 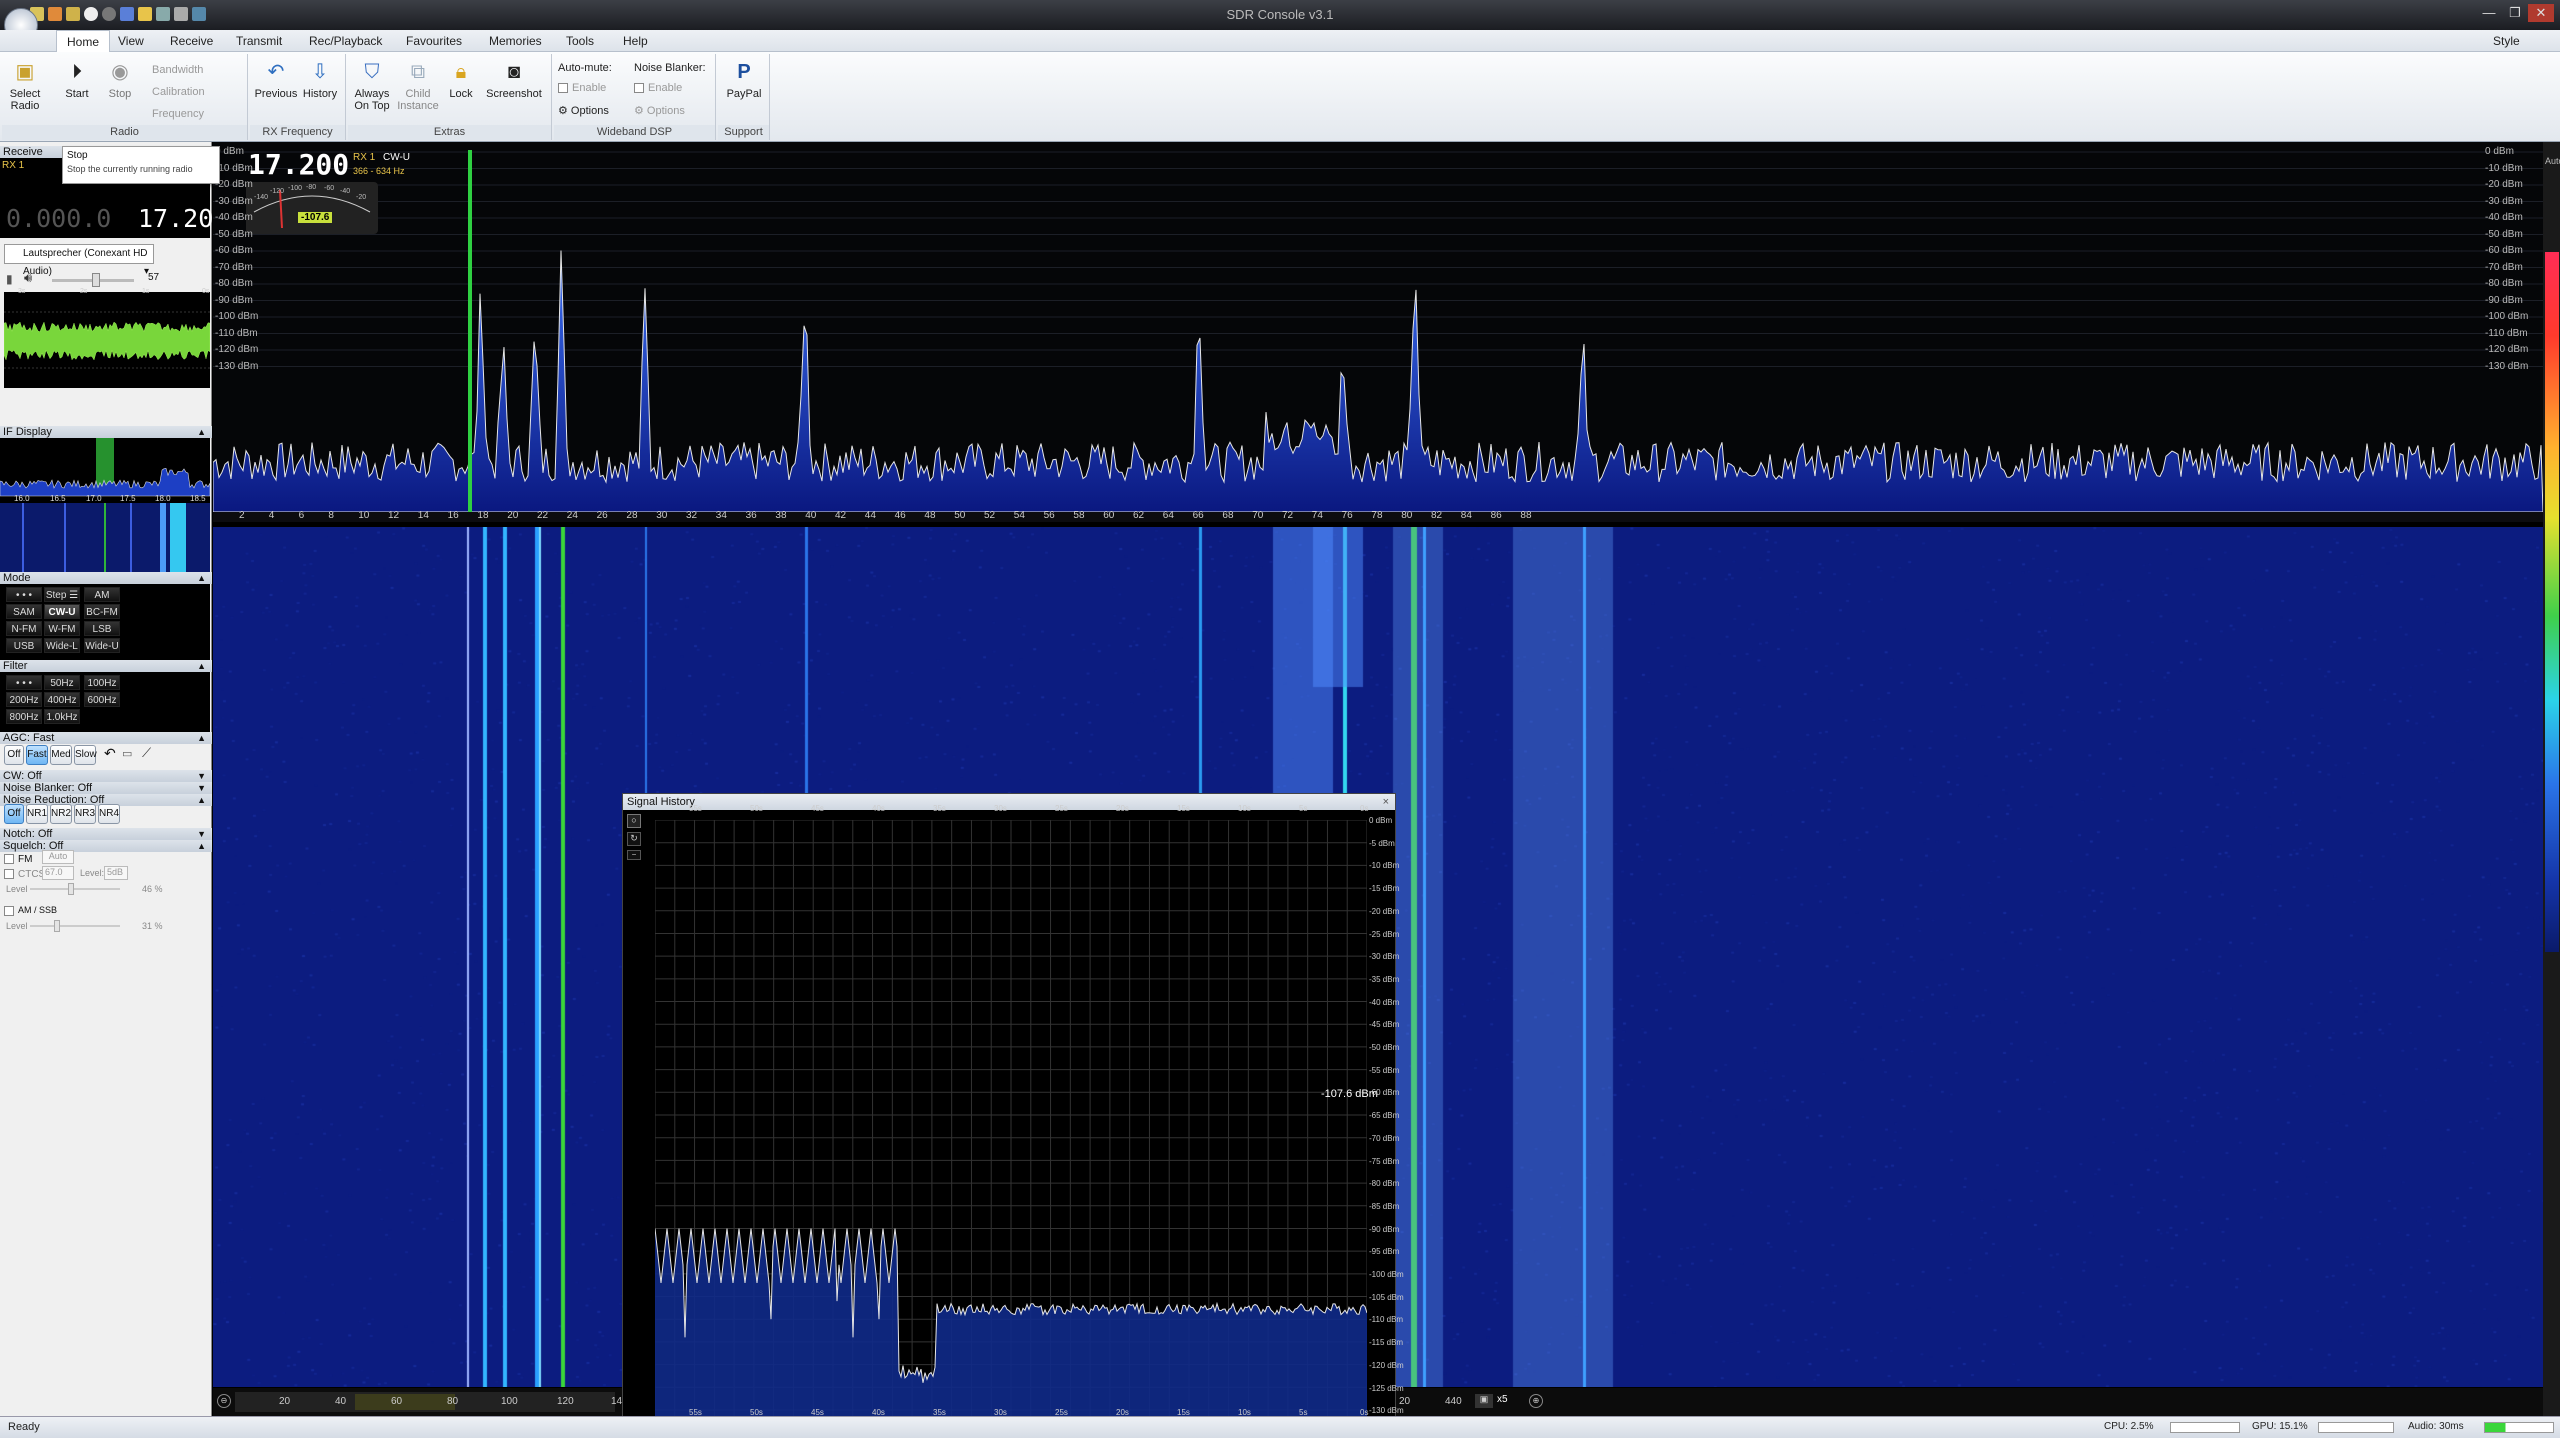 I want to click on open-icon, so click(x=73, y=14).